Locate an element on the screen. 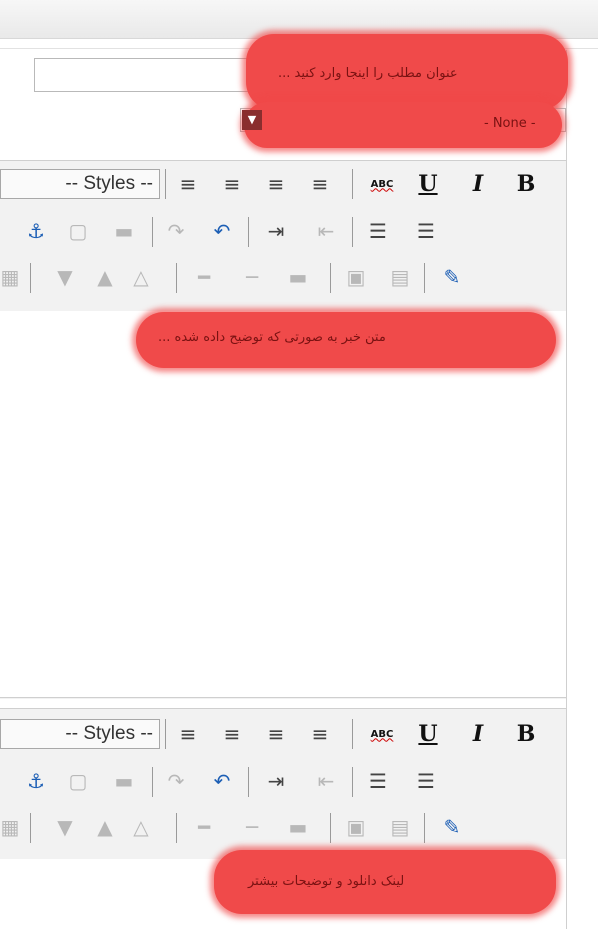 The image size is (598, 929). second-editor-annotation: لینک دانلود و توضیحات بیشتر is located at coordinates (326, 881).